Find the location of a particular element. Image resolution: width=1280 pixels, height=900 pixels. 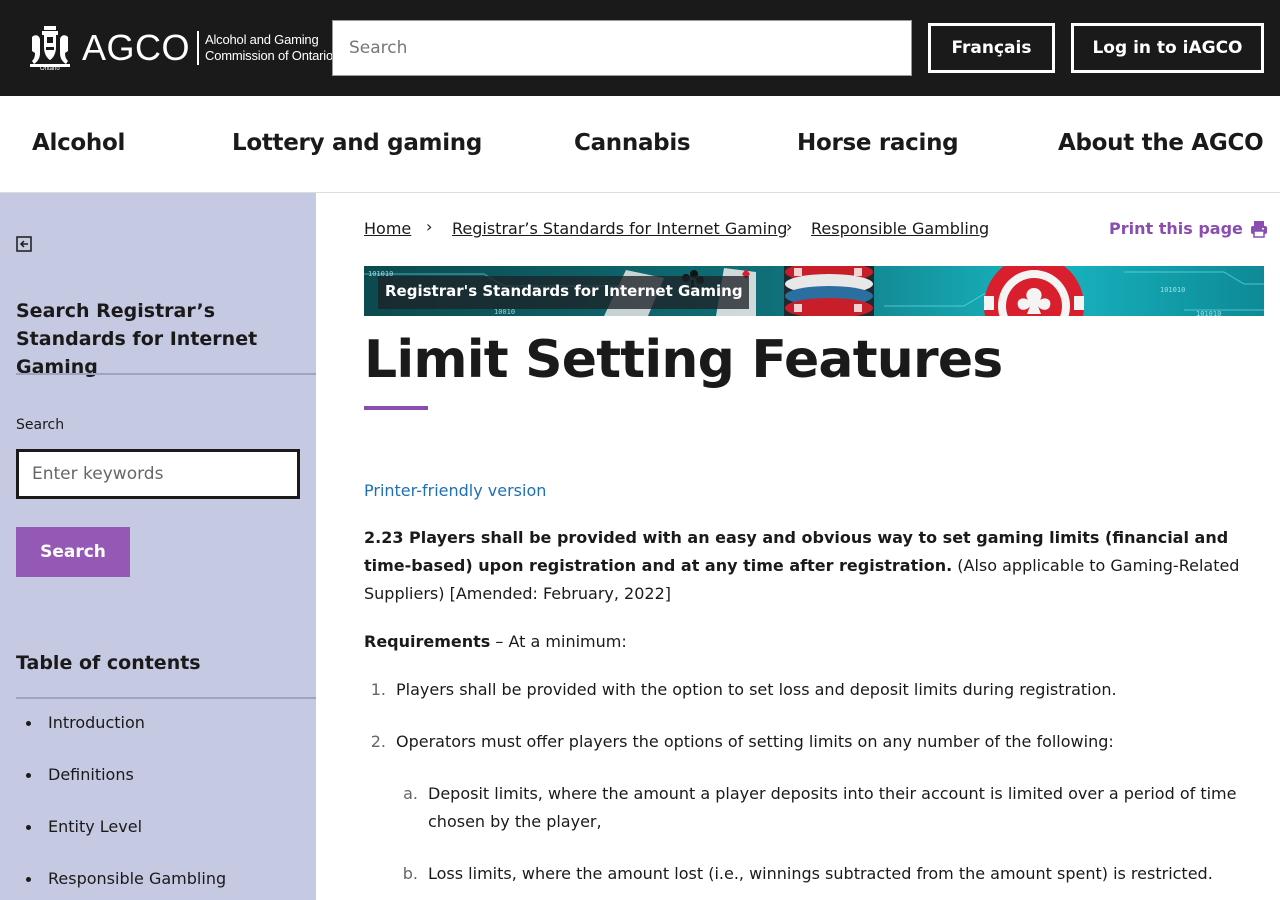

toc-item-definitions: Definitions is located at coordinates (113, 791).